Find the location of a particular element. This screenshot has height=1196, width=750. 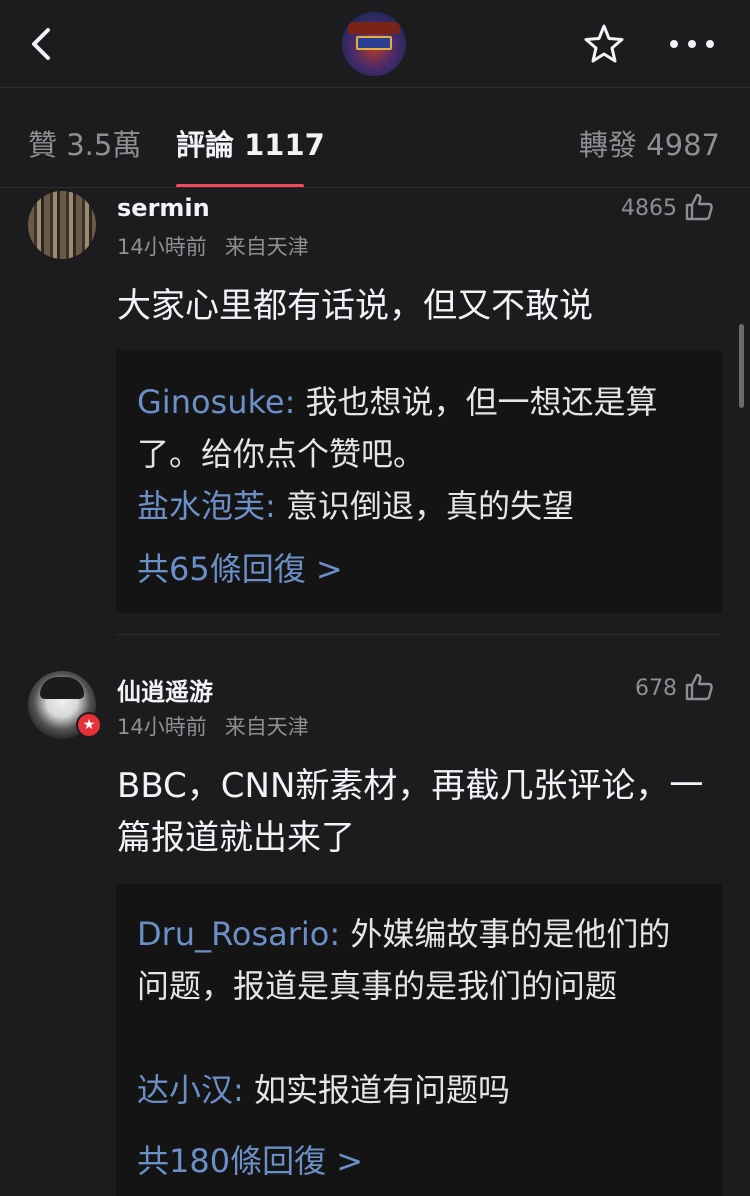

comment-divider is located at coordinates (419, 634).